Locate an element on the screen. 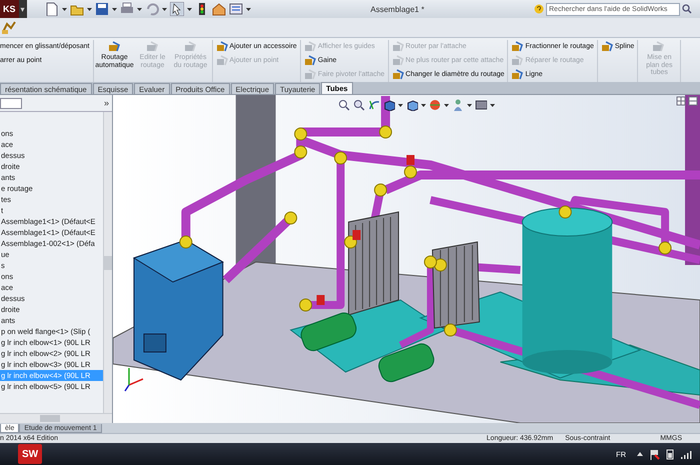 This screenshot has height=465, width=700. search-icon is located at coordinates (687, 9).